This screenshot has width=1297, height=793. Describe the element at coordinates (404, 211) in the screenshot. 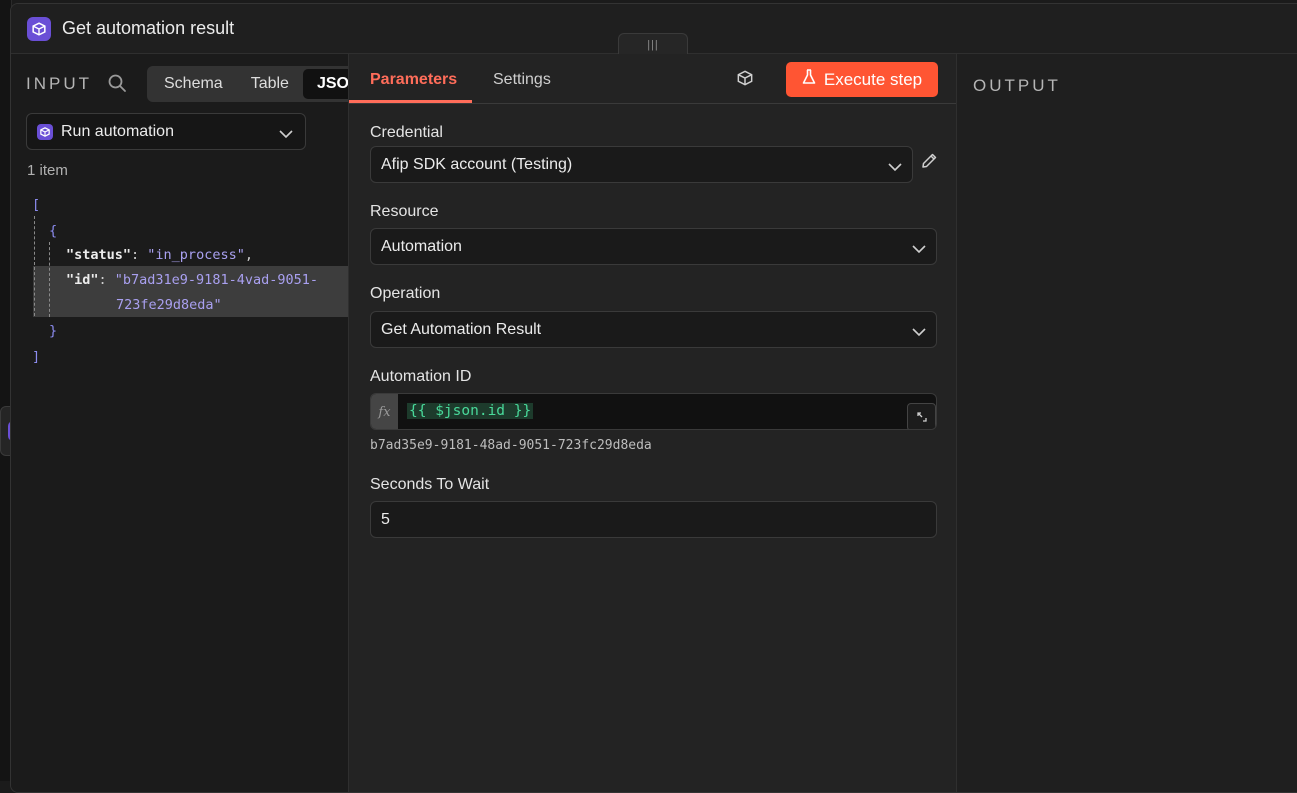

I see `resource-label: Resource` at that location.